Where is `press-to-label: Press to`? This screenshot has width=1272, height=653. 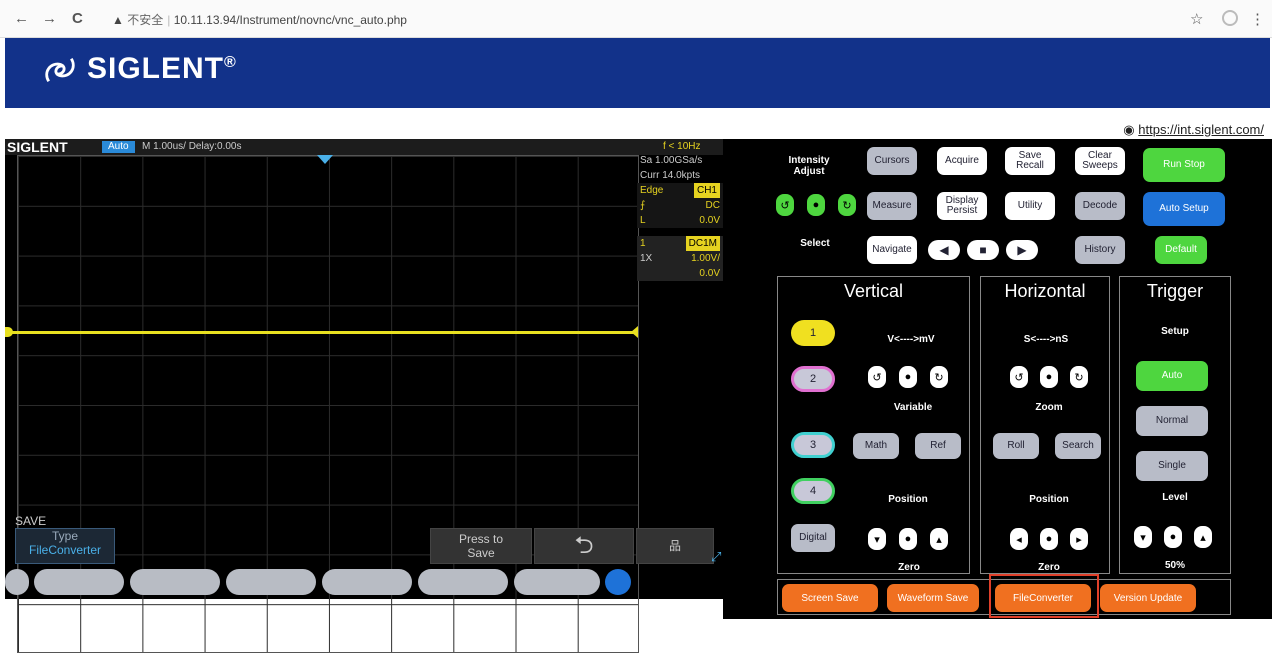
press-to-label: Press to is located at coordinates (480, 539).